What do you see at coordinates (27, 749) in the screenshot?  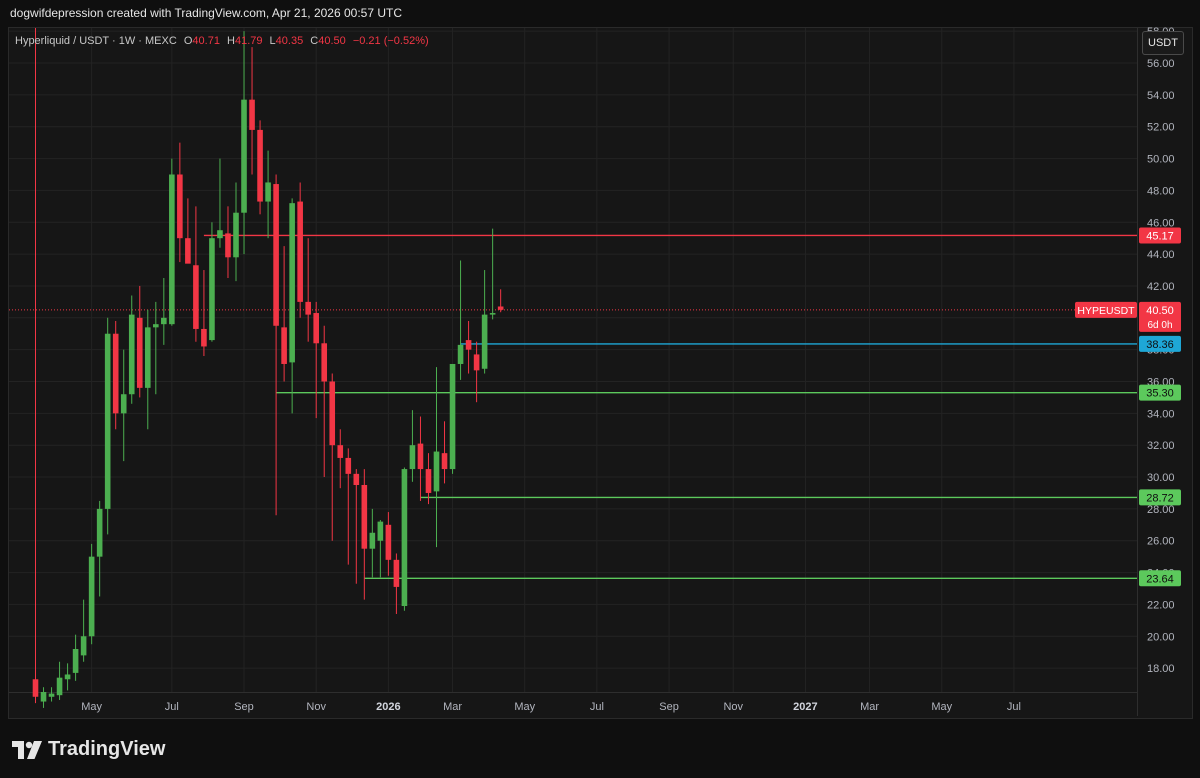 I see `tradingview-logo-icon` at bounding box center [27, 749].